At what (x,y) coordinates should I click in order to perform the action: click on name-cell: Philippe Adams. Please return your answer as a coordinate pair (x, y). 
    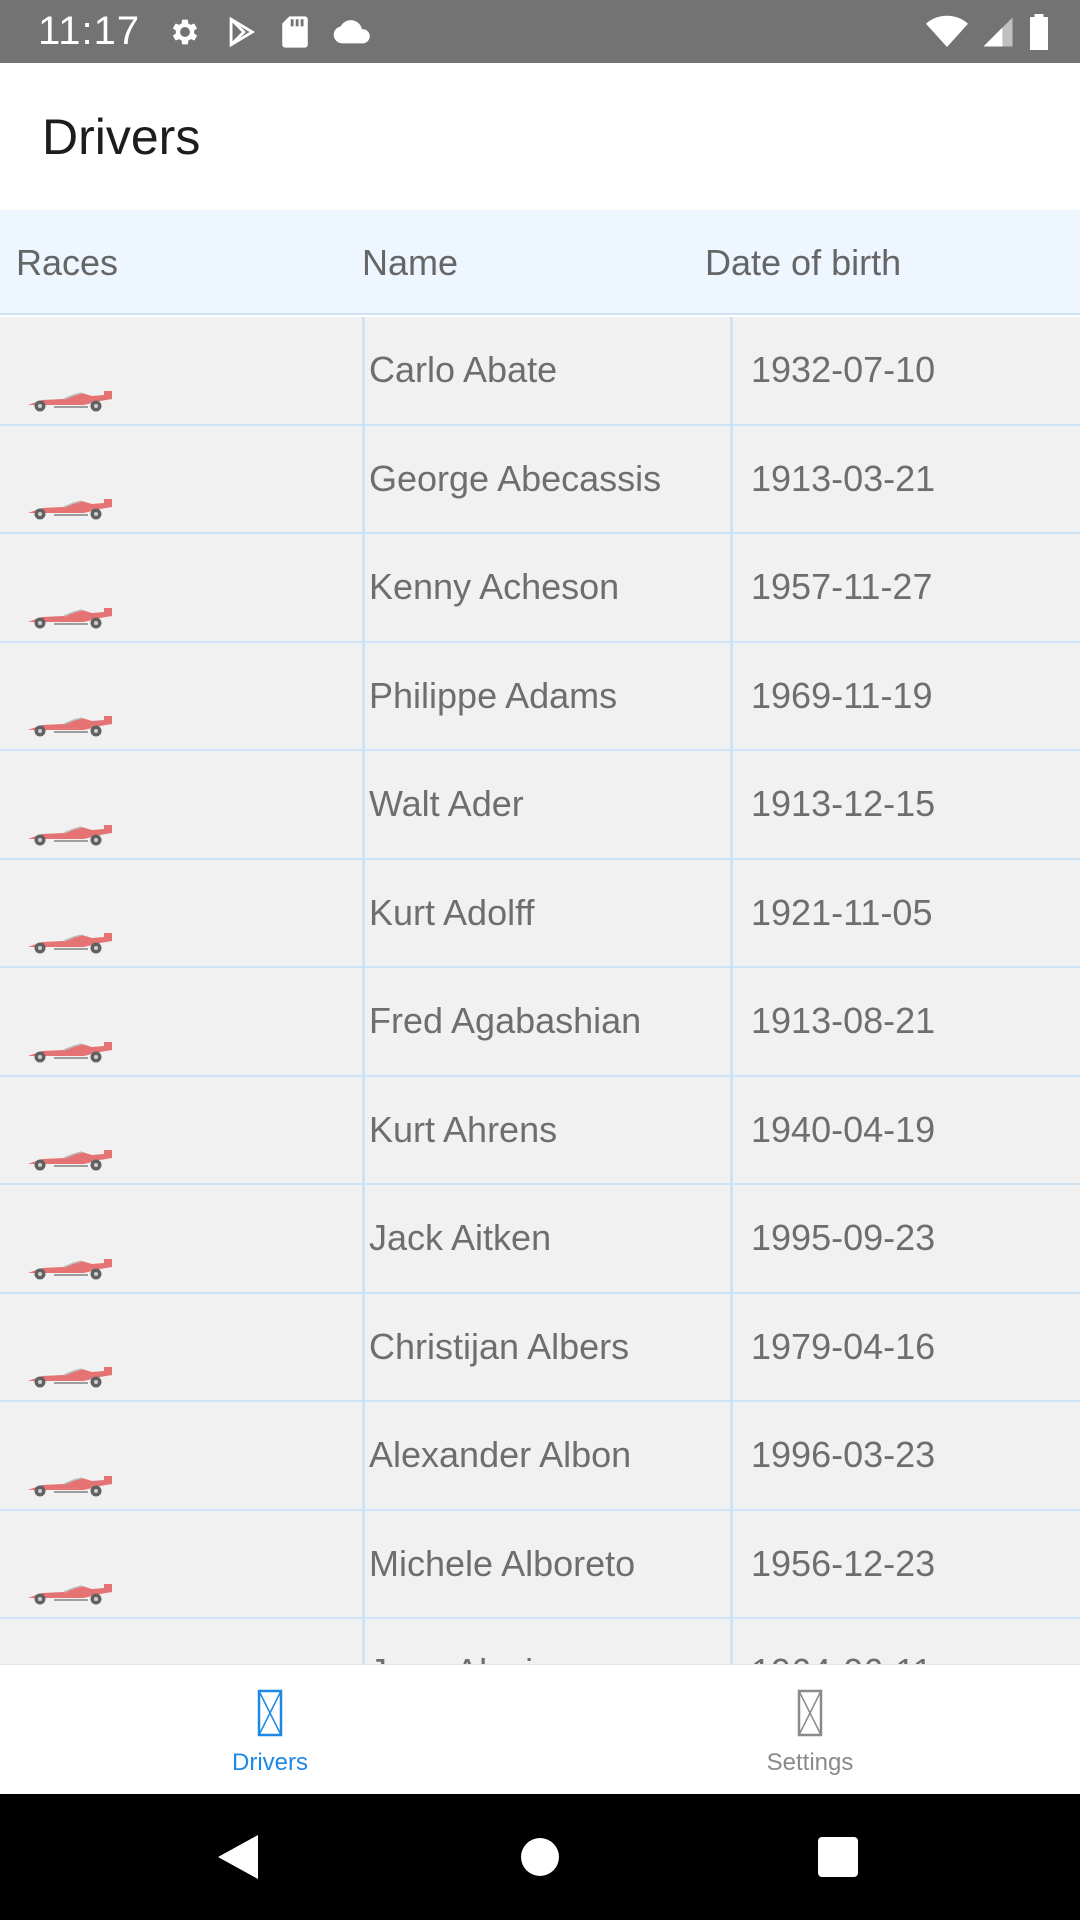
    Looking at the image, I should click on (549, 695).